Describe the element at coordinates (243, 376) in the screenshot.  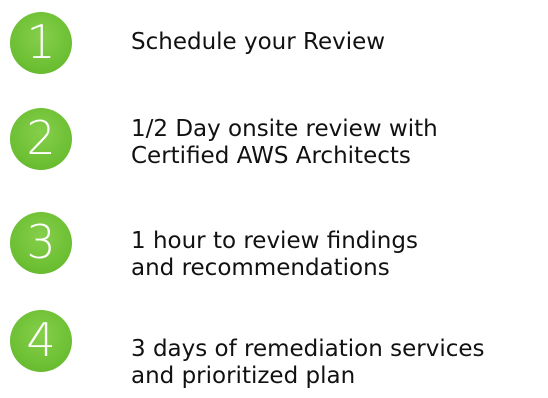
I see `step-4-line-2: and prioritized plan` at that location.